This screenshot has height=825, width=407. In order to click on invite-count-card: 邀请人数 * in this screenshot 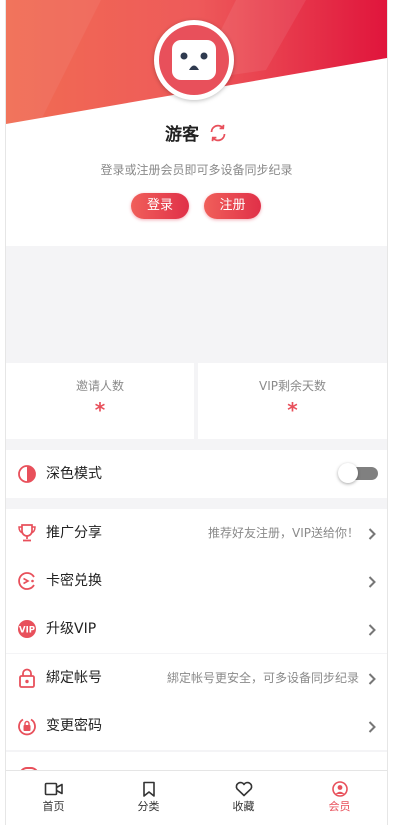, I will do `click(100, 401)`.